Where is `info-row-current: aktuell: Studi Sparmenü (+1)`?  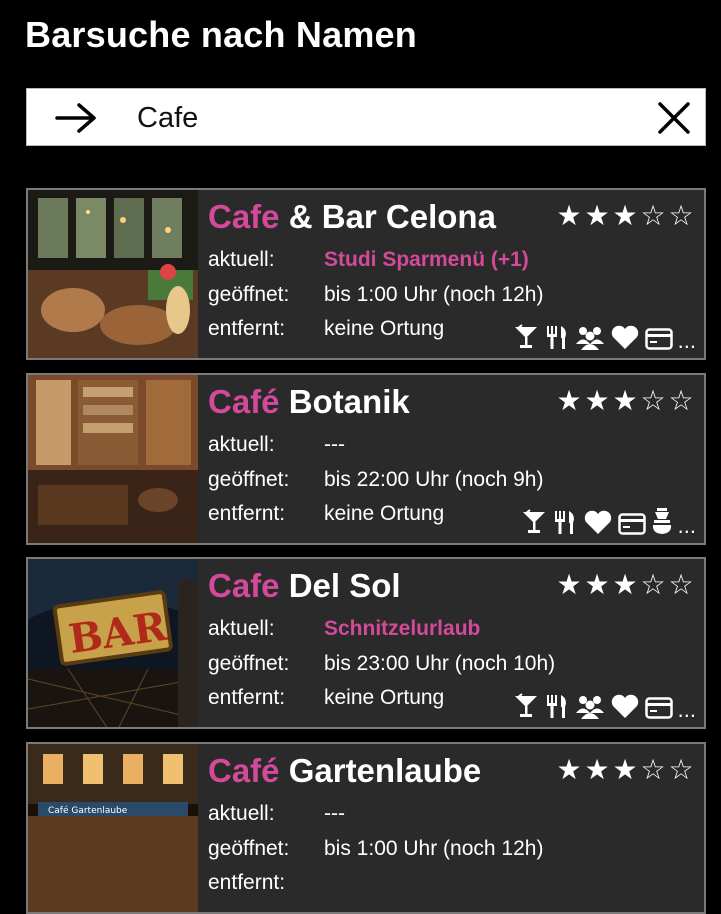 info-row-current: aktuell: Studi Sparmenü (+1) is located at coordinates (368, 260).